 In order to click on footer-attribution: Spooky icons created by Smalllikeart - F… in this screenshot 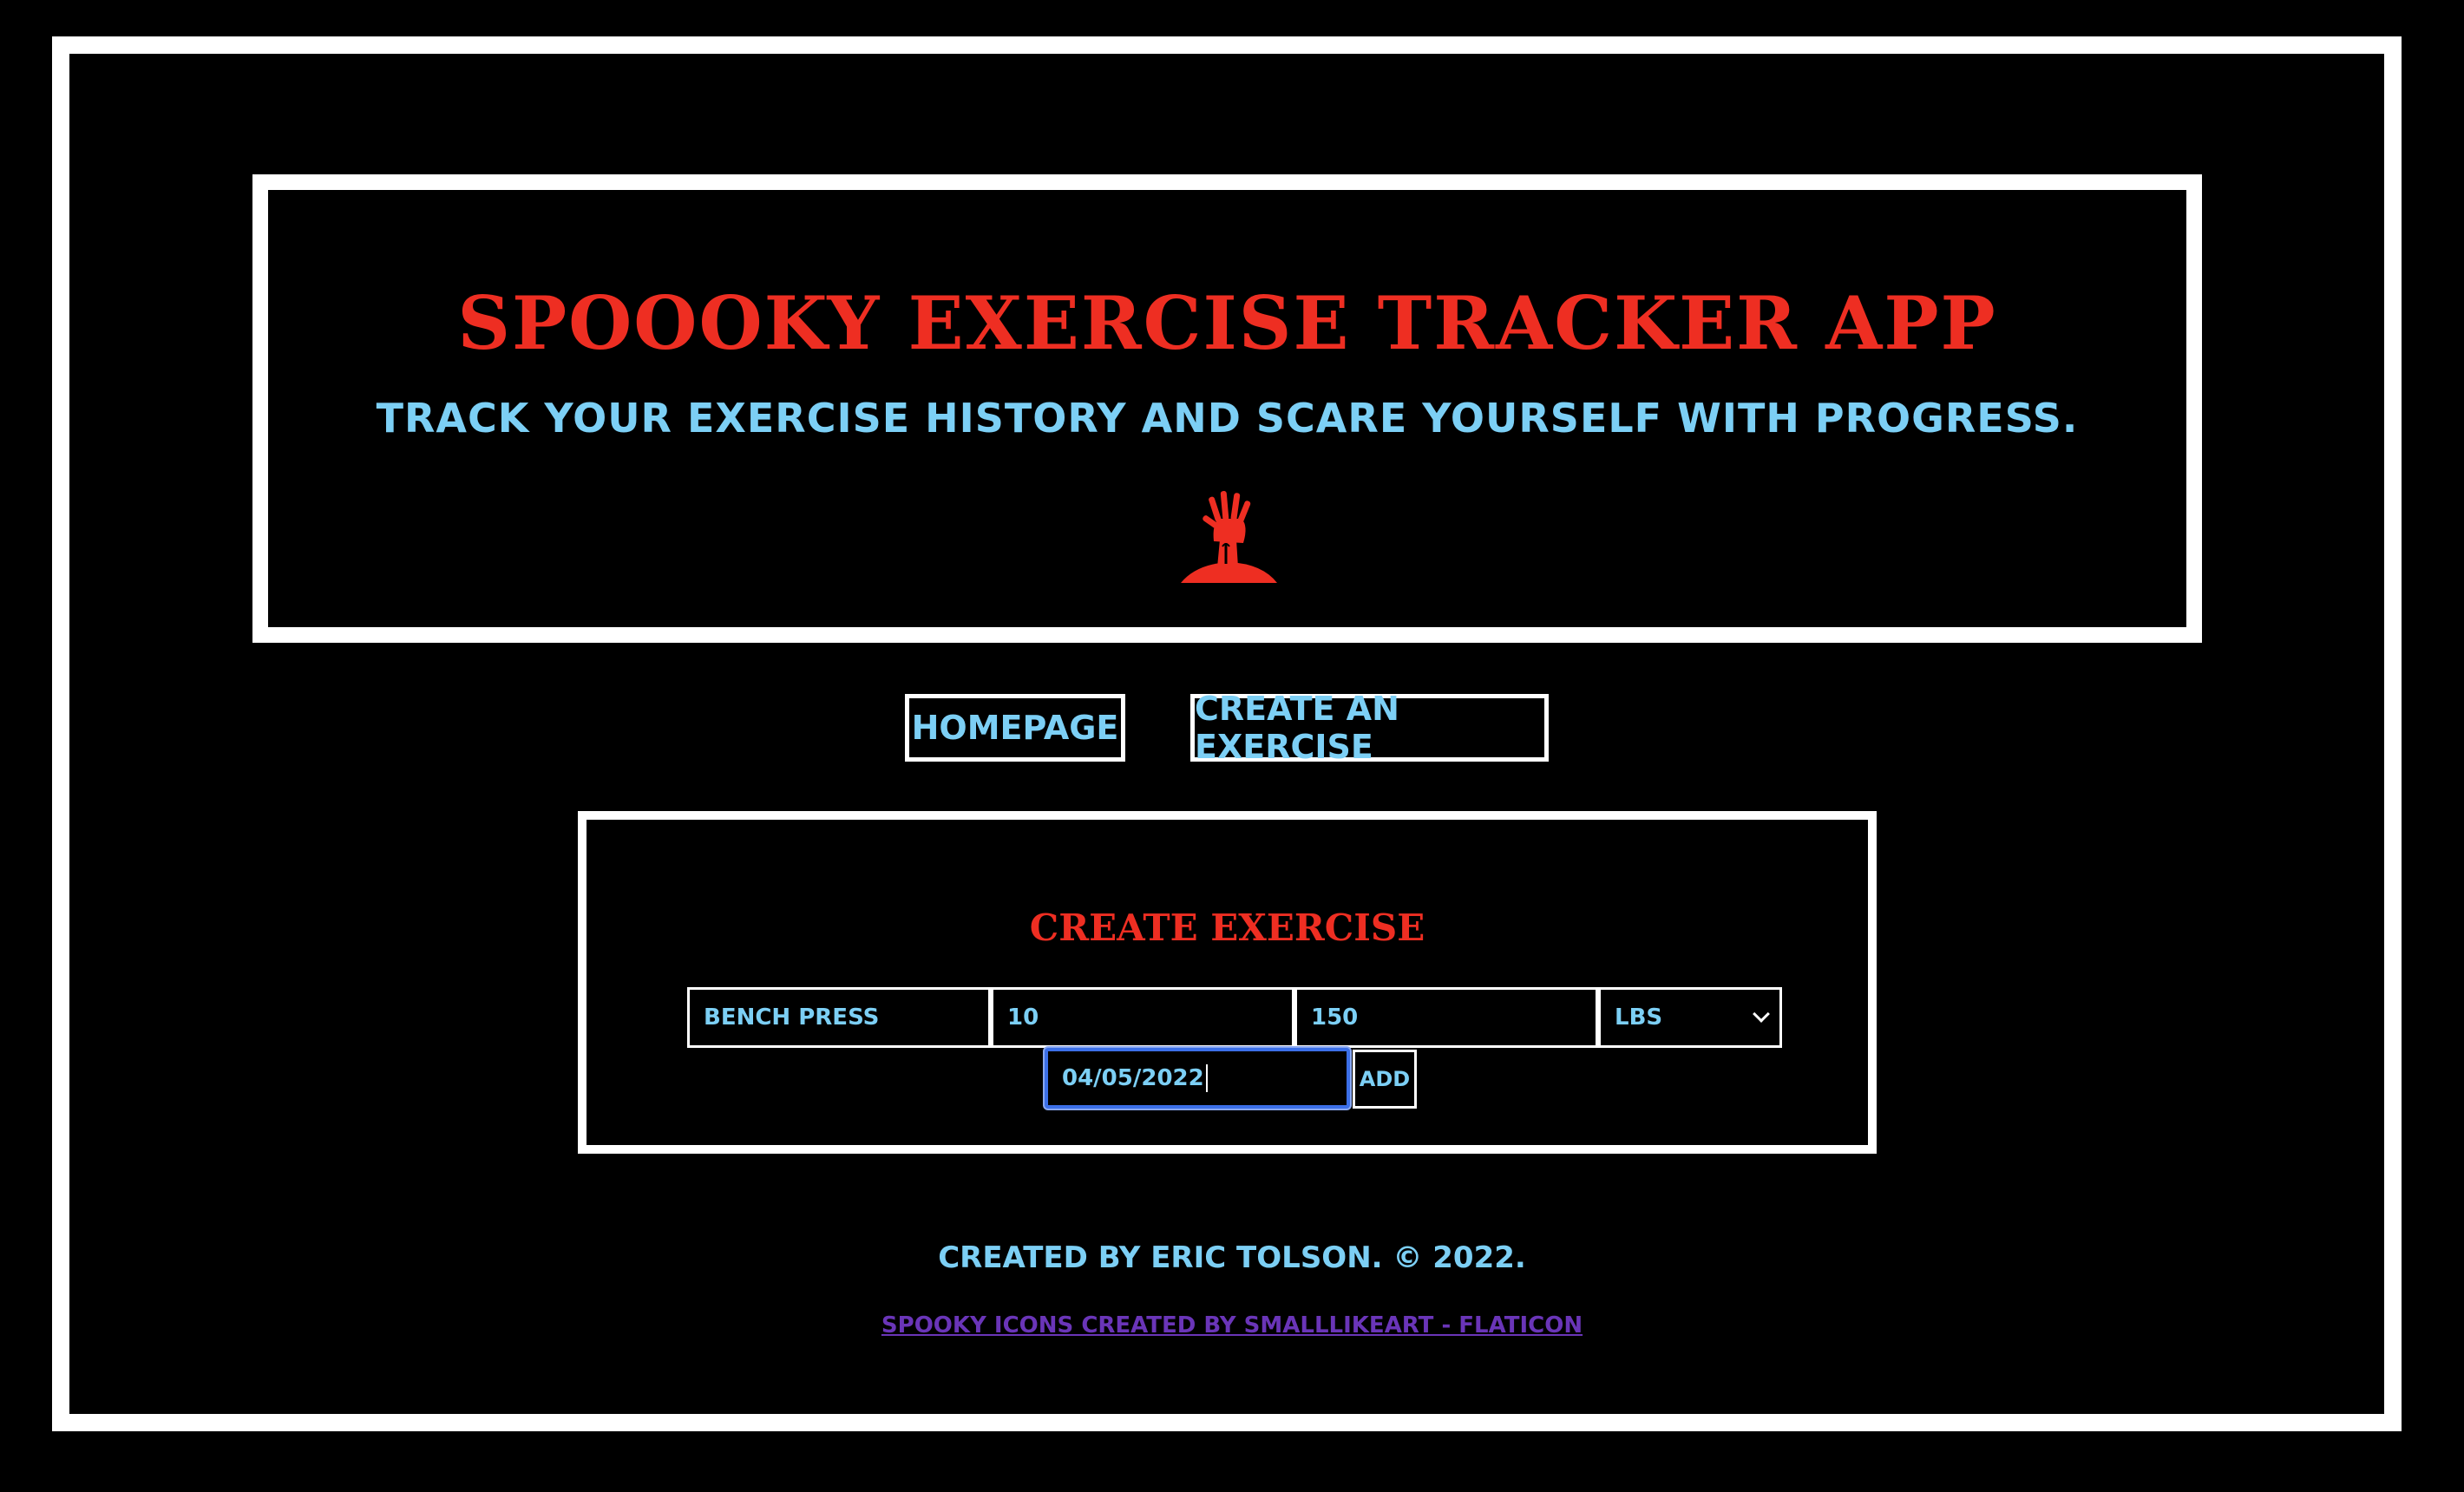, I will do `click(1232, 1326)`.